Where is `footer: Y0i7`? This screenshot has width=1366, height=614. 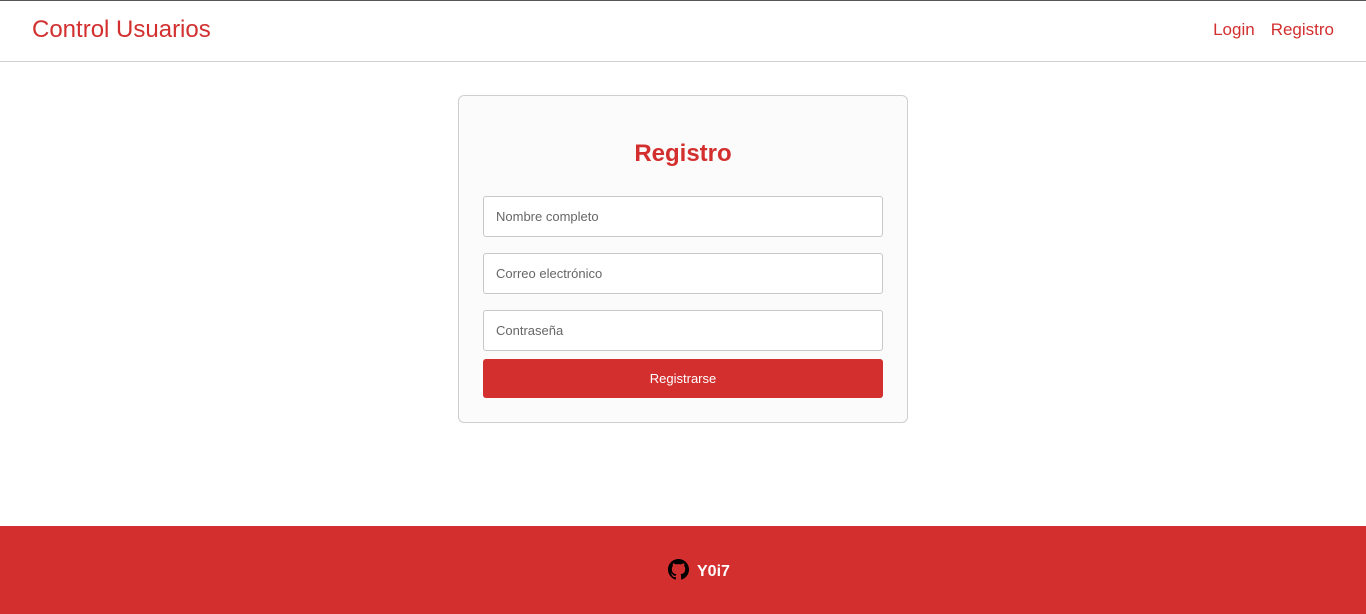 footer: Y0i7 is located at coordinates (683, 570).